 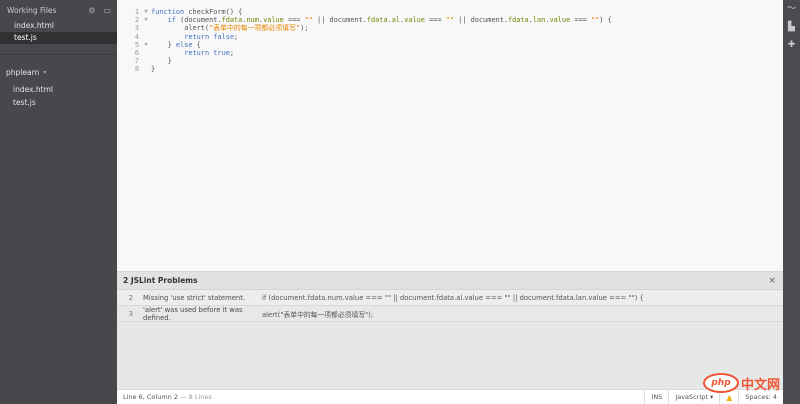 I want to click on code-line: 5 ▼ } else {, so click(x=450, y=45).